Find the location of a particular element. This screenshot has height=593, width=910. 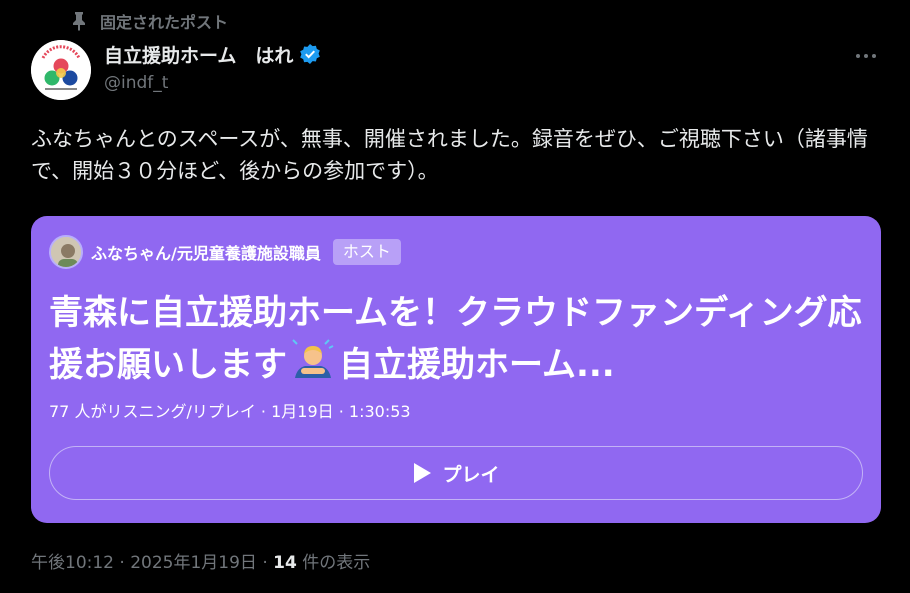

author-handle: @indf_t is located at coordinates (212, 83).